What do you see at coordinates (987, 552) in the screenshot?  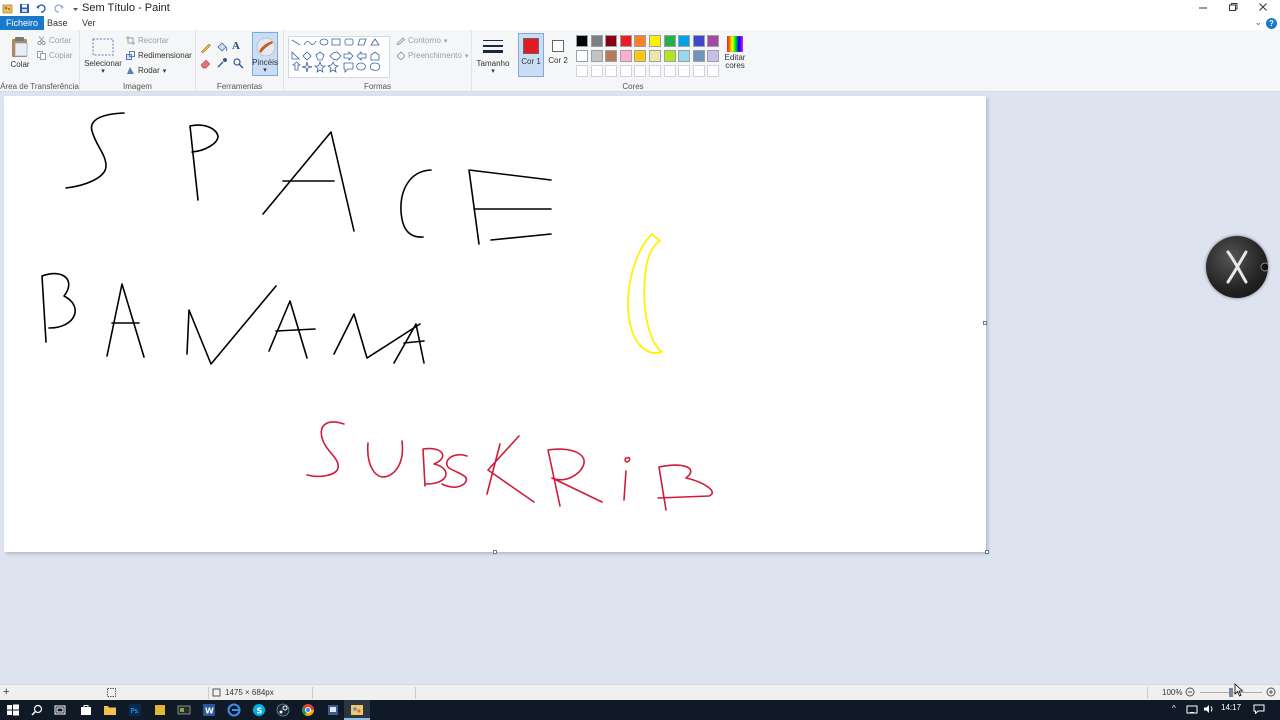 I see `resize-handle-corner` at bounding box center [987, 552].